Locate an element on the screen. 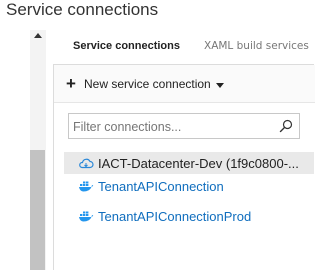 The image size is (320, 270). connection-label: TenantAPIConnectionProd is located at coordinates (175, 216).